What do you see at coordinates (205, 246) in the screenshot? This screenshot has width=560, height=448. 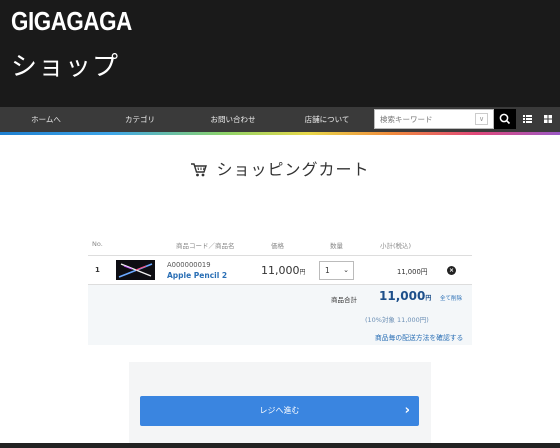 I see `column-header-code-name: 商品コード／商品名` at bounding box center [205, 246].